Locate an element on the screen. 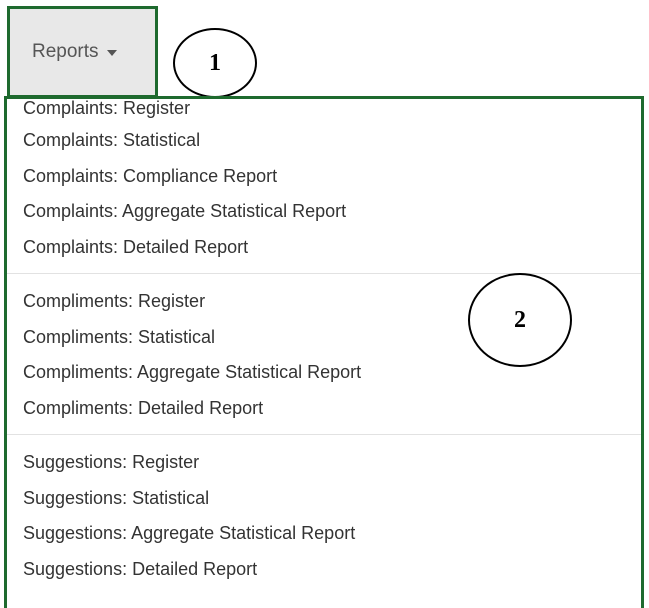  menu-item-complaints-detailed-report: Complaints: Detailed Report is located at coordinates (324, 248).